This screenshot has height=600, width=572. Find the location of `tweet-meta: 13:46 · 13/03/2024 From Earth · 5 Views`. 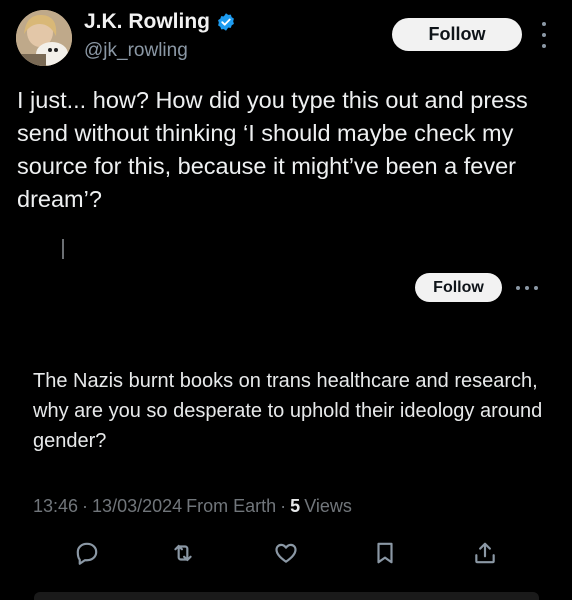

tweet-meta: 13:46 · 13/03/2024 From Earth · 5 Views is located at coordinates (192, 506).